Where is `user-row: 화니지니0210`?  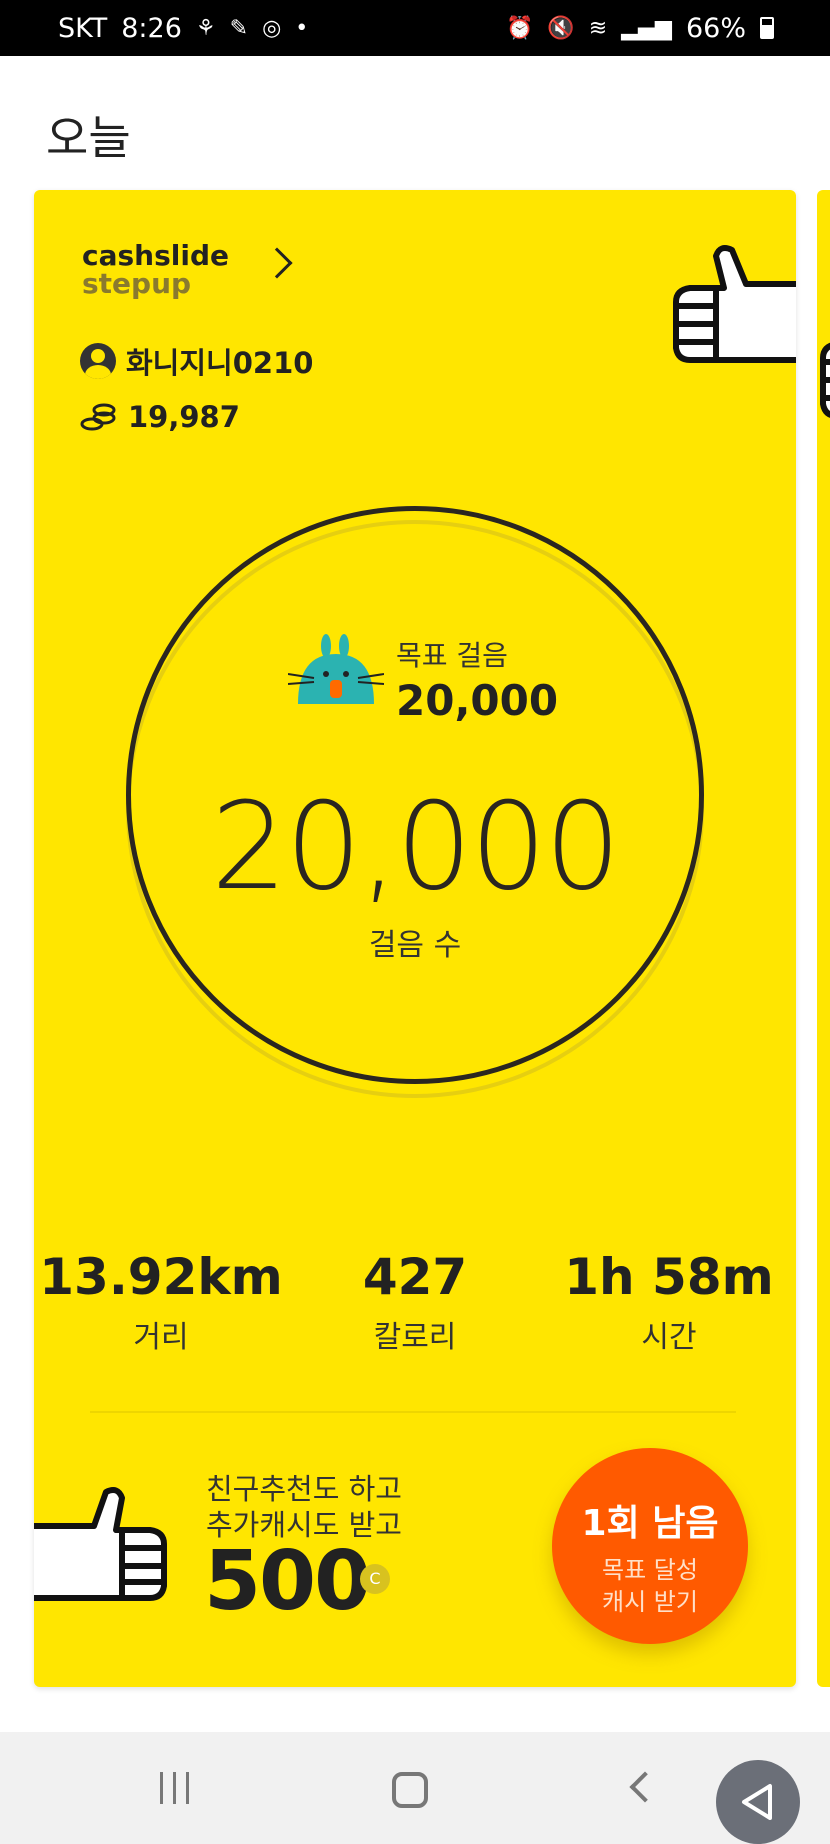 user-row: 화니지니0210 is located at coordinates (196, 361).